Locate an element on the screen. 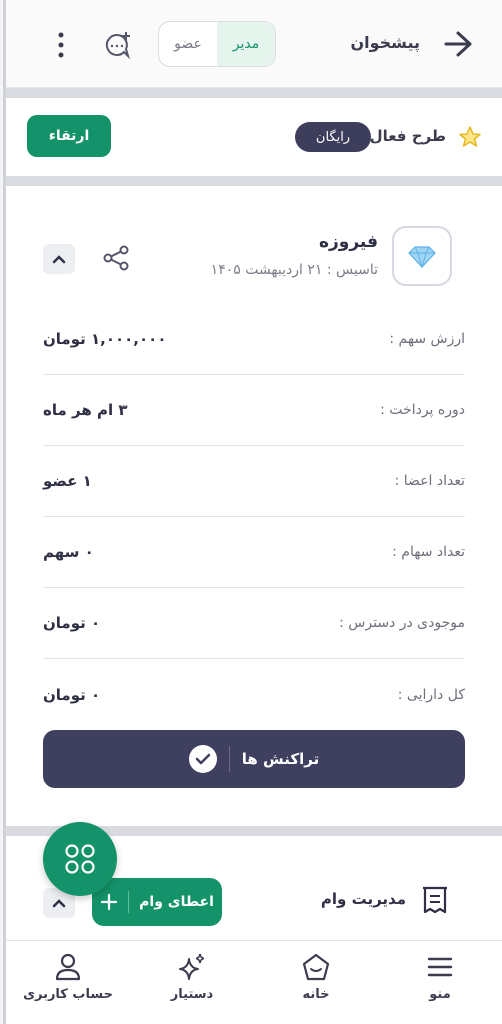 This screenshot has width=502, height=1024. detail-row: تعداد اعضا : ۱ عضو is located at coordinates (254, 481).